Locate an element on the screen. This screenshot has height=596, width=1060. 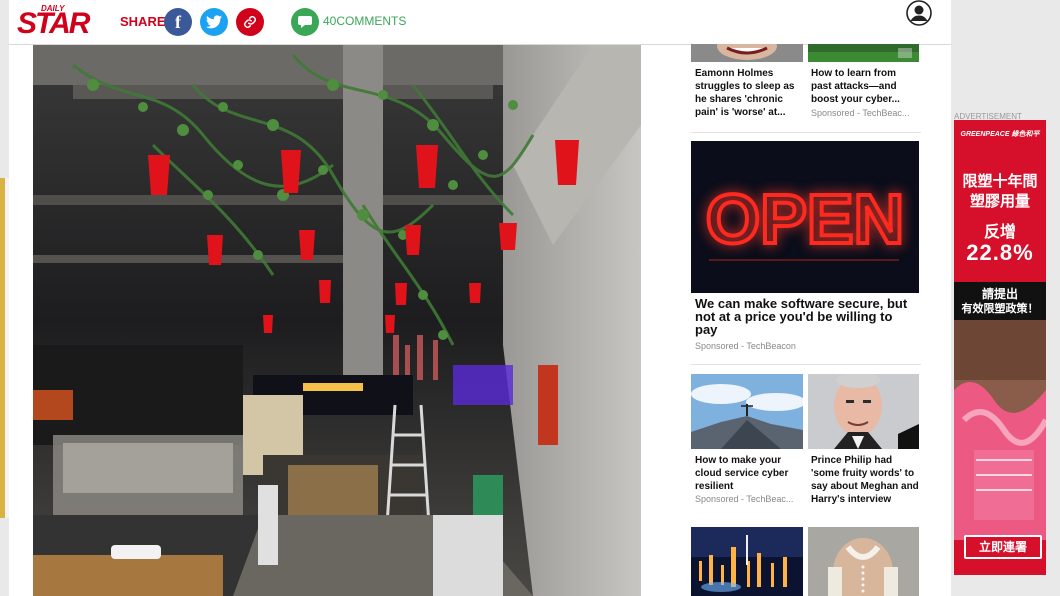
ad-line-1: 限塑十年間 is located at coordinates (1000, 181).